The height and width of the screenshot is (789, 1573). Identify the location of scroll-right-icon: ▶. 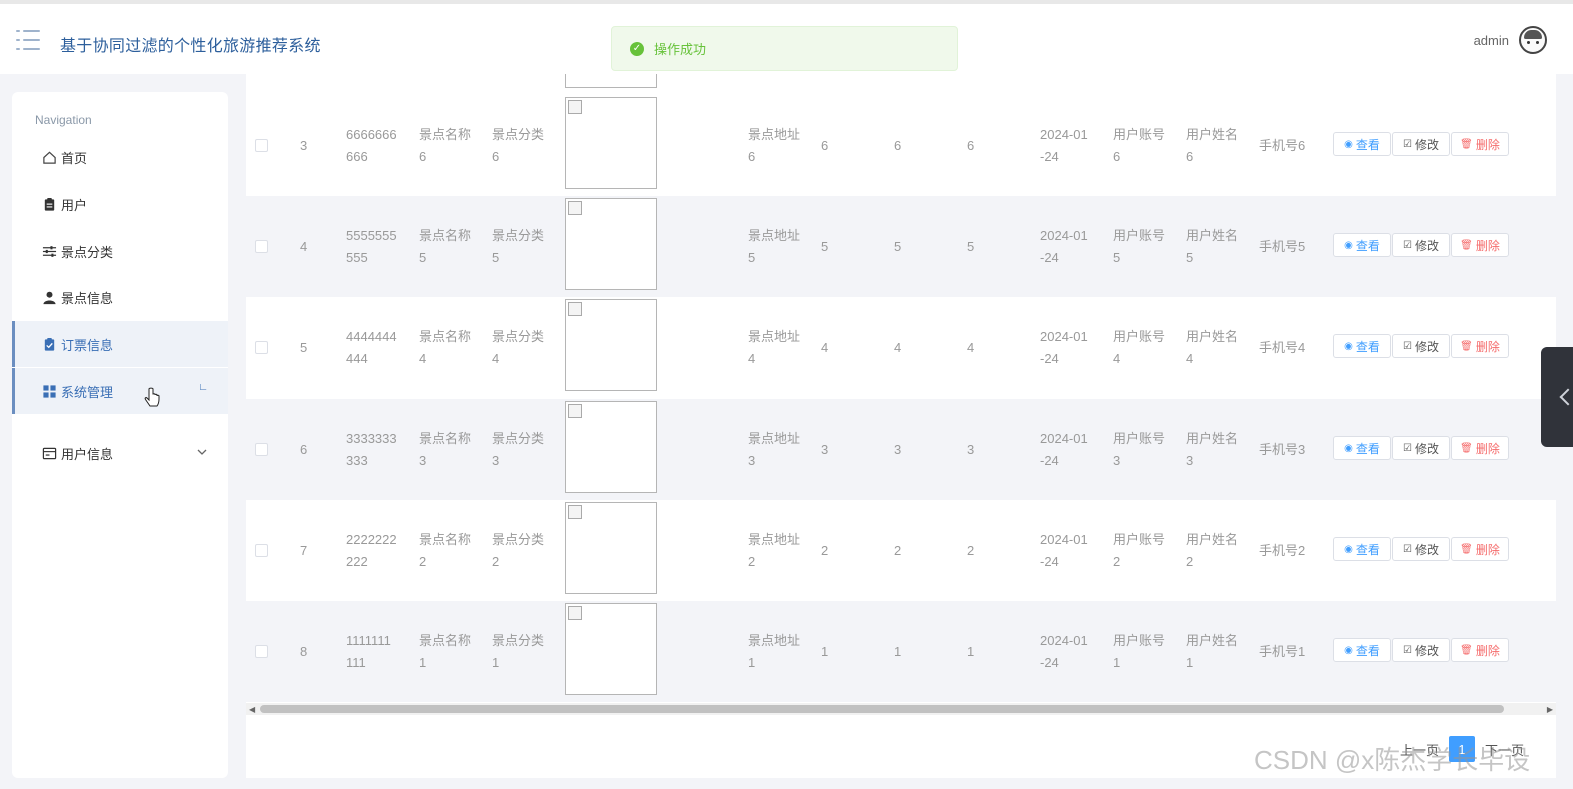
(1550, 709).